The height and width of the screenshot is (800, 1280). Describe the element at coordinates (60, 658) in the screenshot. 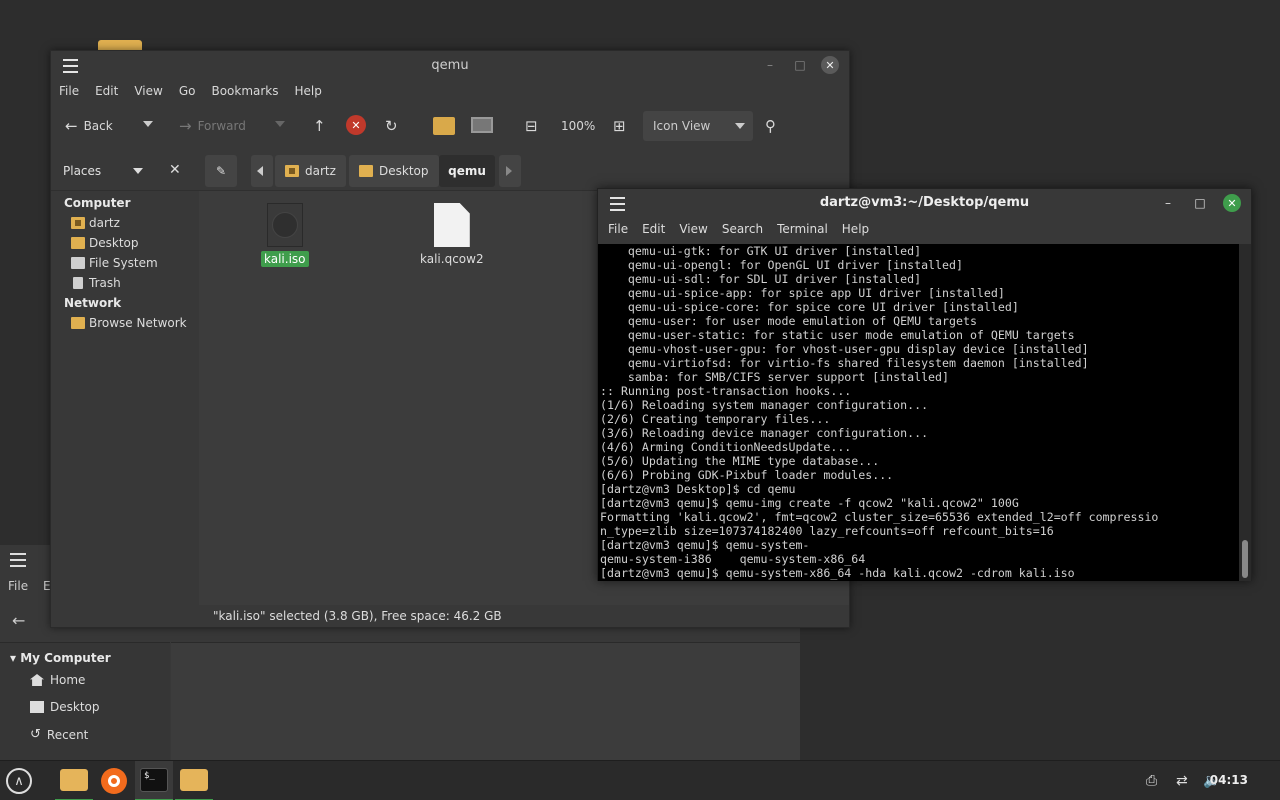

I see `bg-sidebar-header: ▾ My Computer` at that location.